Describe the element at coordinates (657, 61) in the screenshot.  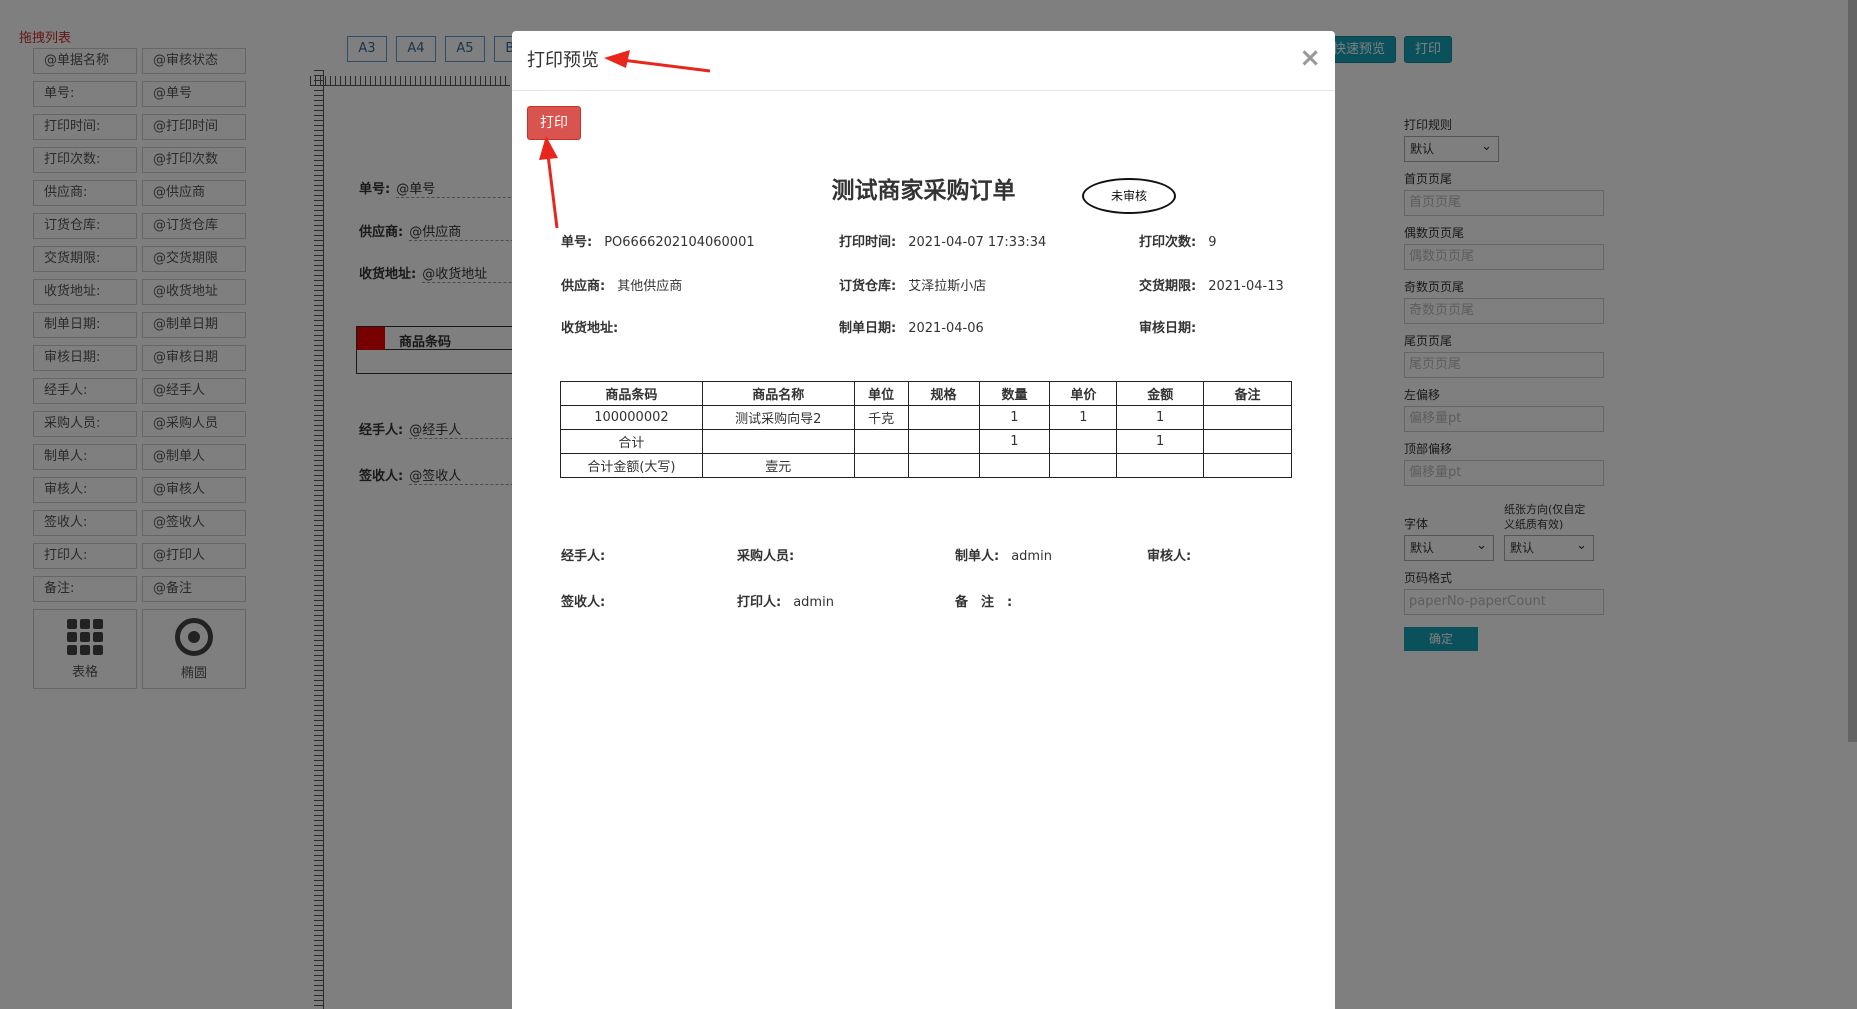
I see `annotation-arrow-title` at that location.